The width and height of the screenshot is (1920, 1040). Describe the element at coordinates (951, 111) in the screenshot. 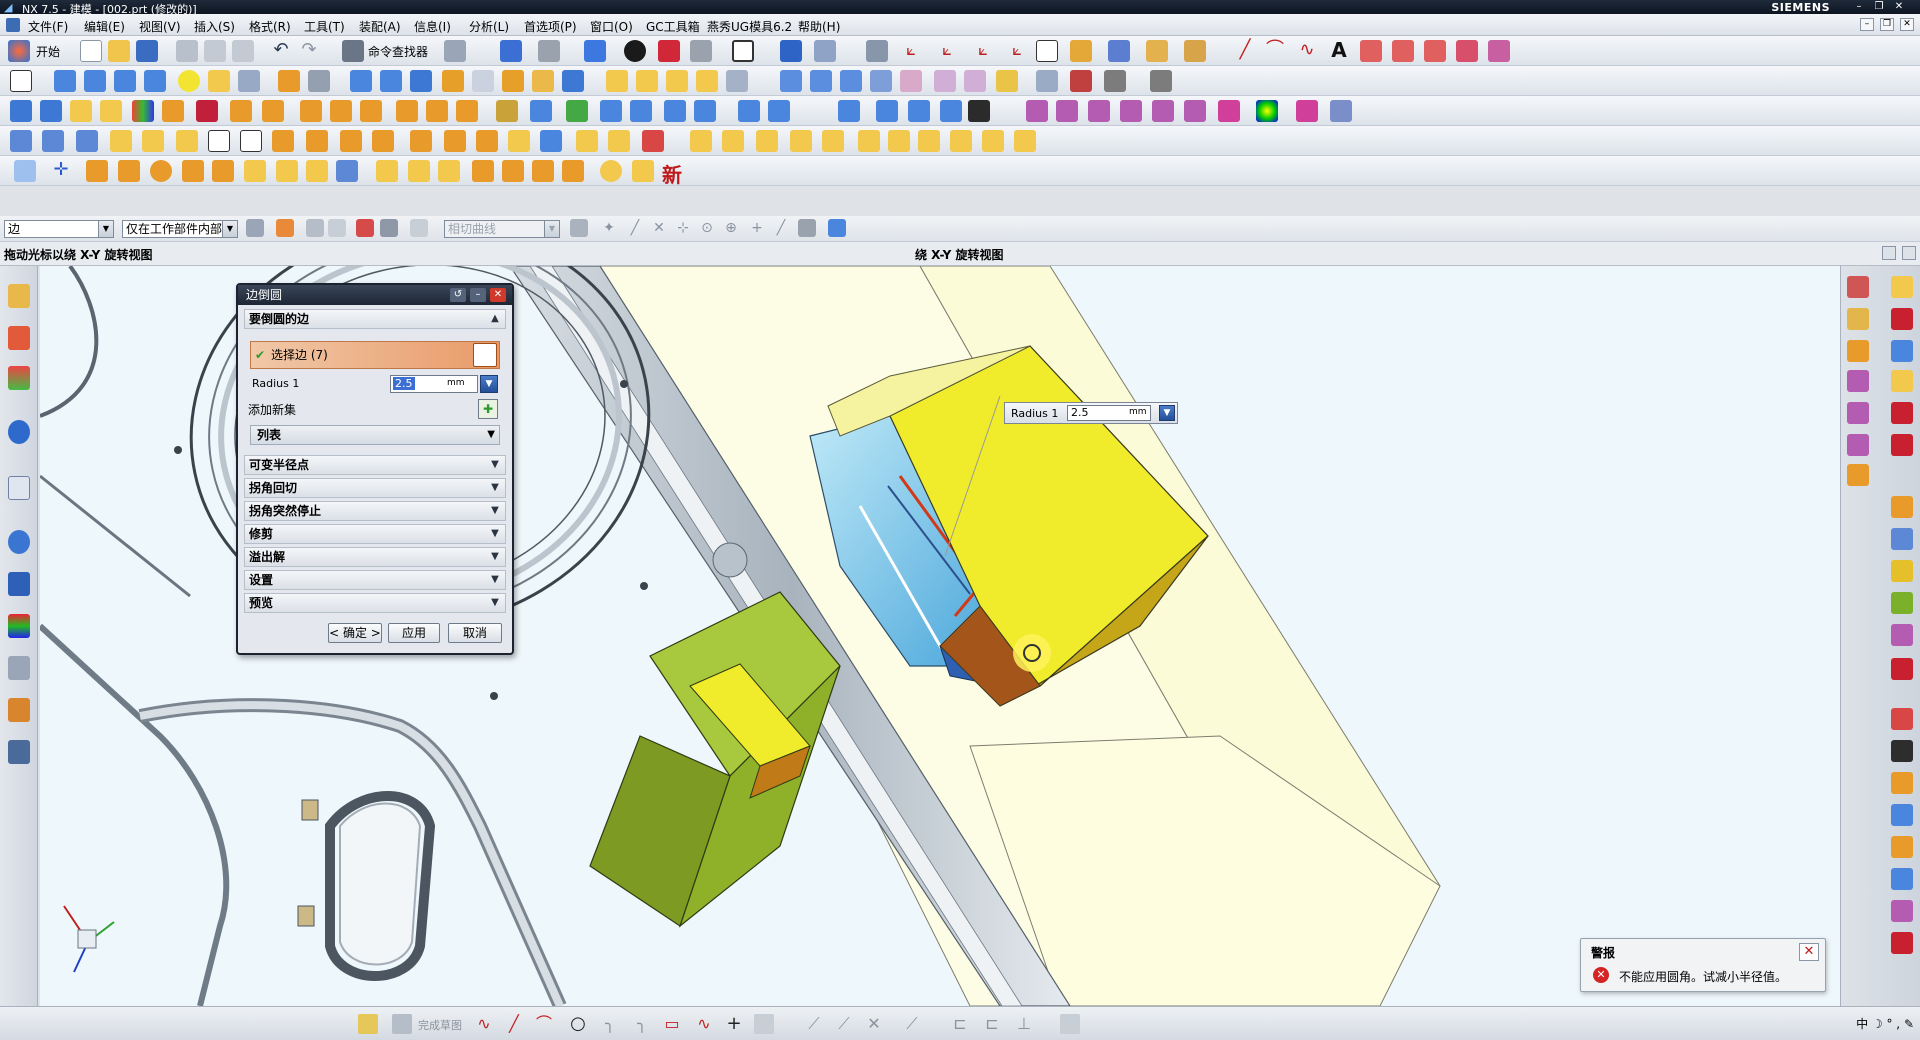

I see `zoom-icon` at that location.